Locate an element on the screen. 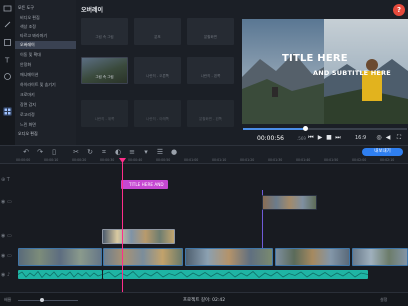 This screenshot has height=306, width=408. pip-clip is located at coordinates (138, 236).